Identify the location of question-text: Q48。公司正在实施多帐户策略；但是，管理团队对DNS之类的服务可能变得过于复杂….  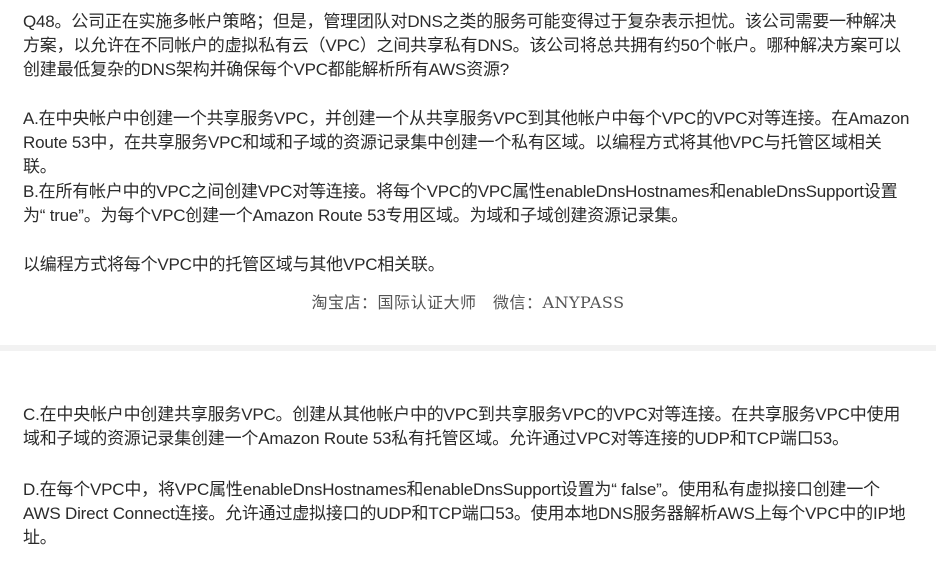
(462, 45).